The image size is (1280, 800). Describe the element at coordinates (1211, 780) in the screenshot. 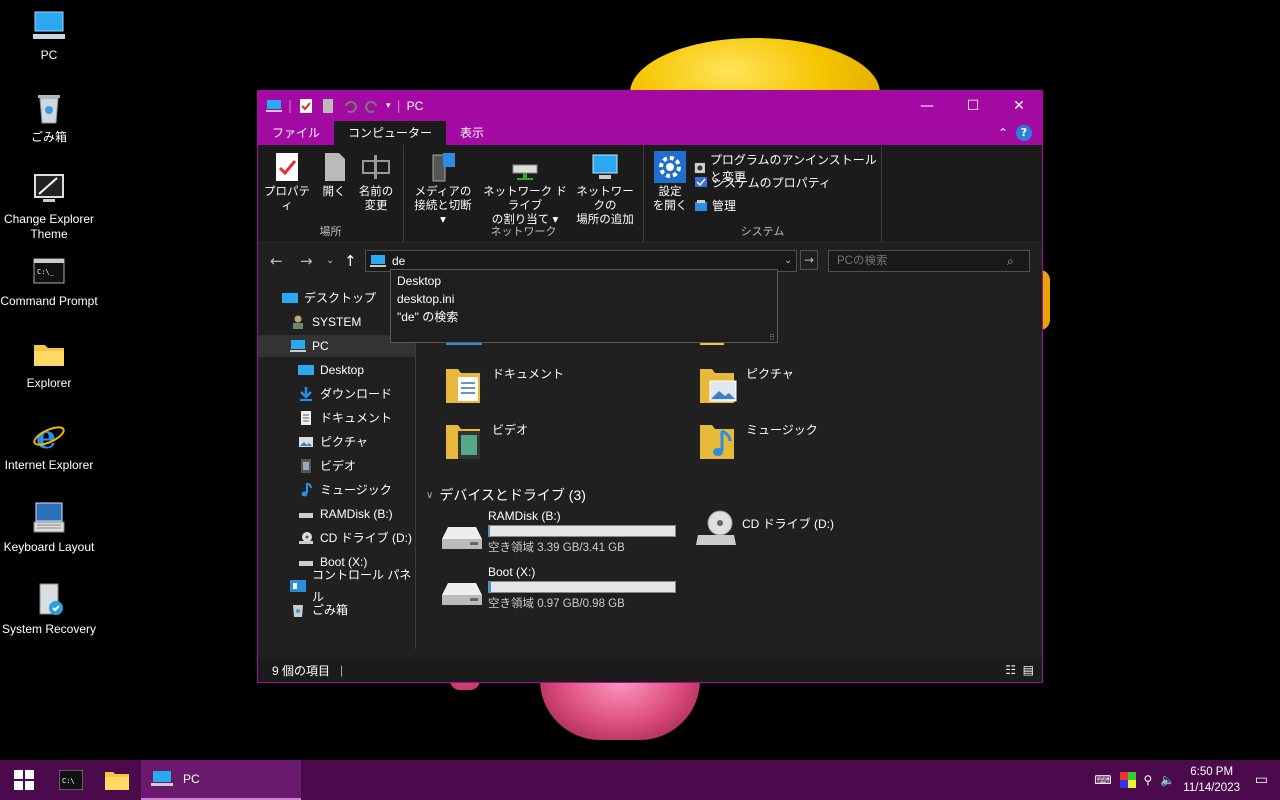

I see `clock: 6:50 PM 11/14/2023` at that location.